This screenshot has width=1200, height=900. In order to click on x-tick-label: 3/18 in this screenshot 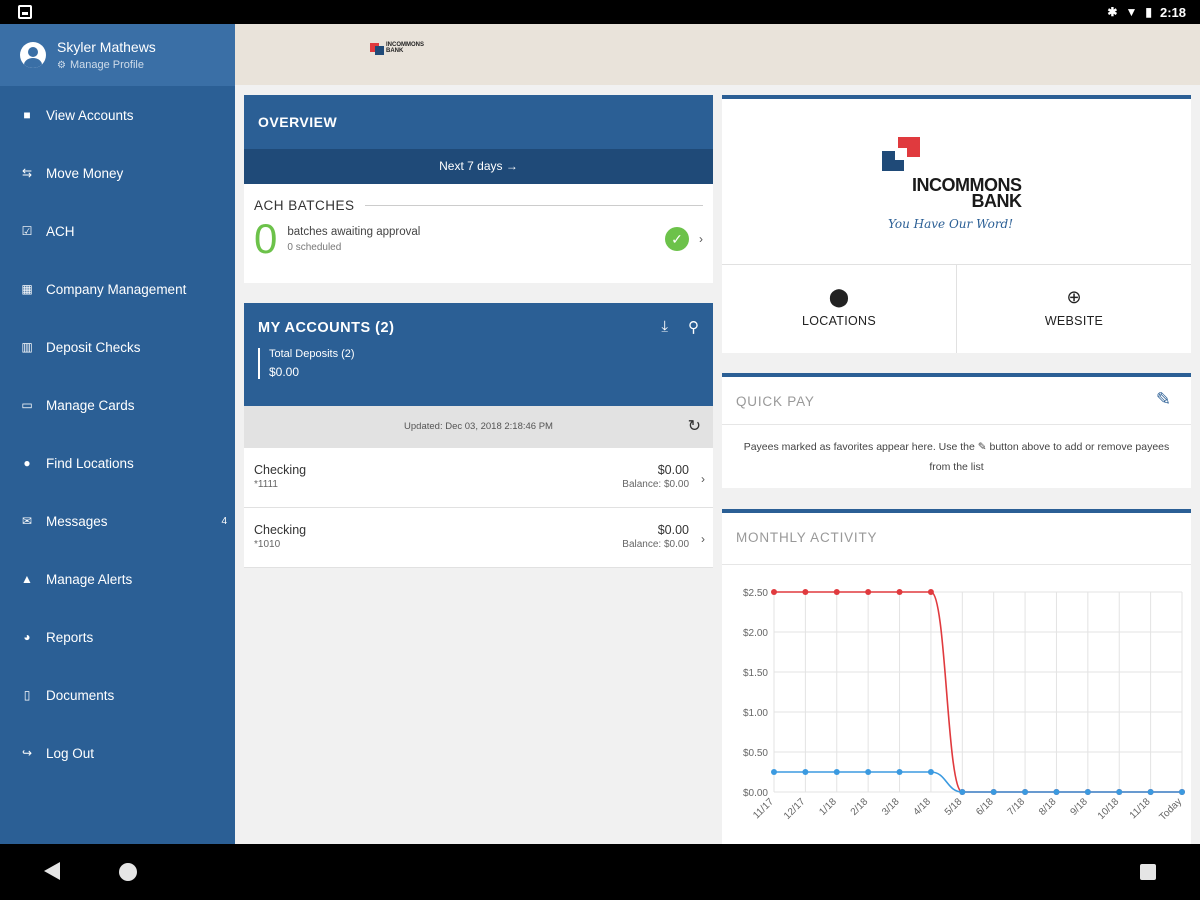, I will do `click(891, 807)`.